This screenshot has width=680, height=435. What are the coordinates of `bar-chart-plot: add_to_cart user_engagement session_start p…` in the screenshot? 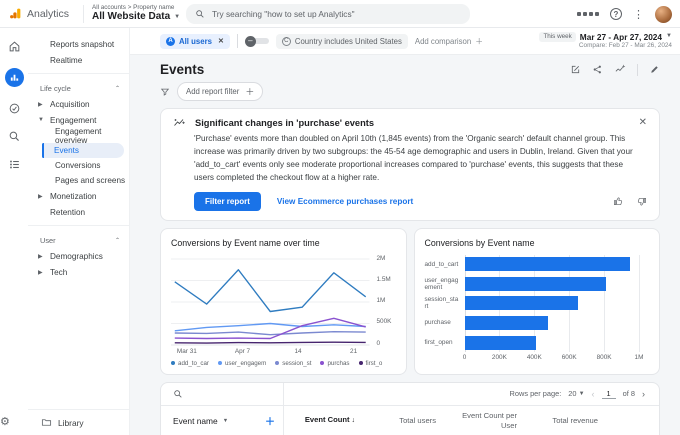 It's located at (537, 303).